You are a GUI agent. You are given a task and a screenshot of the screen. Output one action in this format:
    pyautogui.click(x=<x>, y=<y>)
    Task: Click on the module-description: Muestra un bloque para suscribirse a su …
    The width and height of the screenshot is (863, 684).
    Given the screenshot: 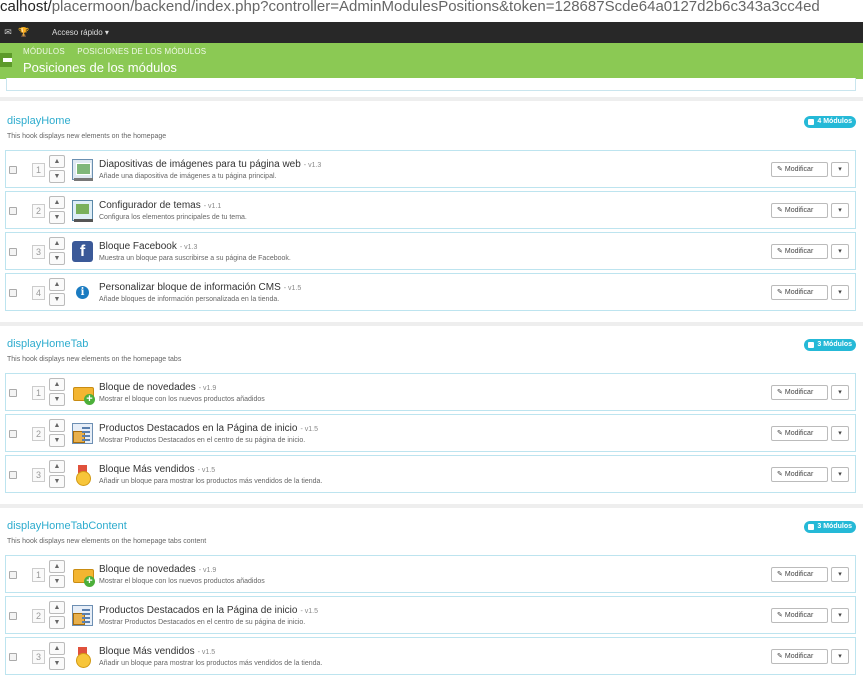 What is the action you would take?
    pyautogui.click(x=195, y=258)
    